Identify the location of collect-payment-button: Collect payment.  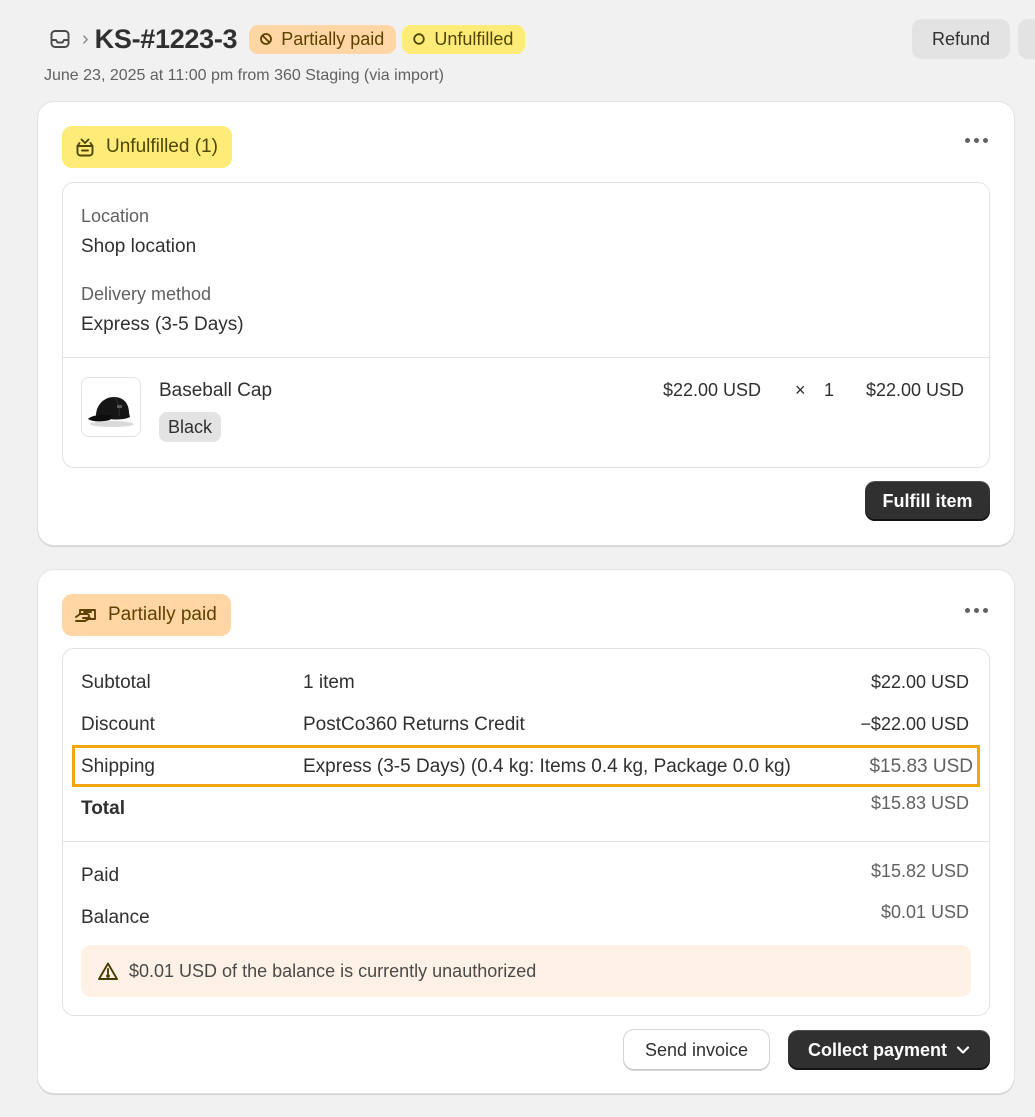
(889, 1050).